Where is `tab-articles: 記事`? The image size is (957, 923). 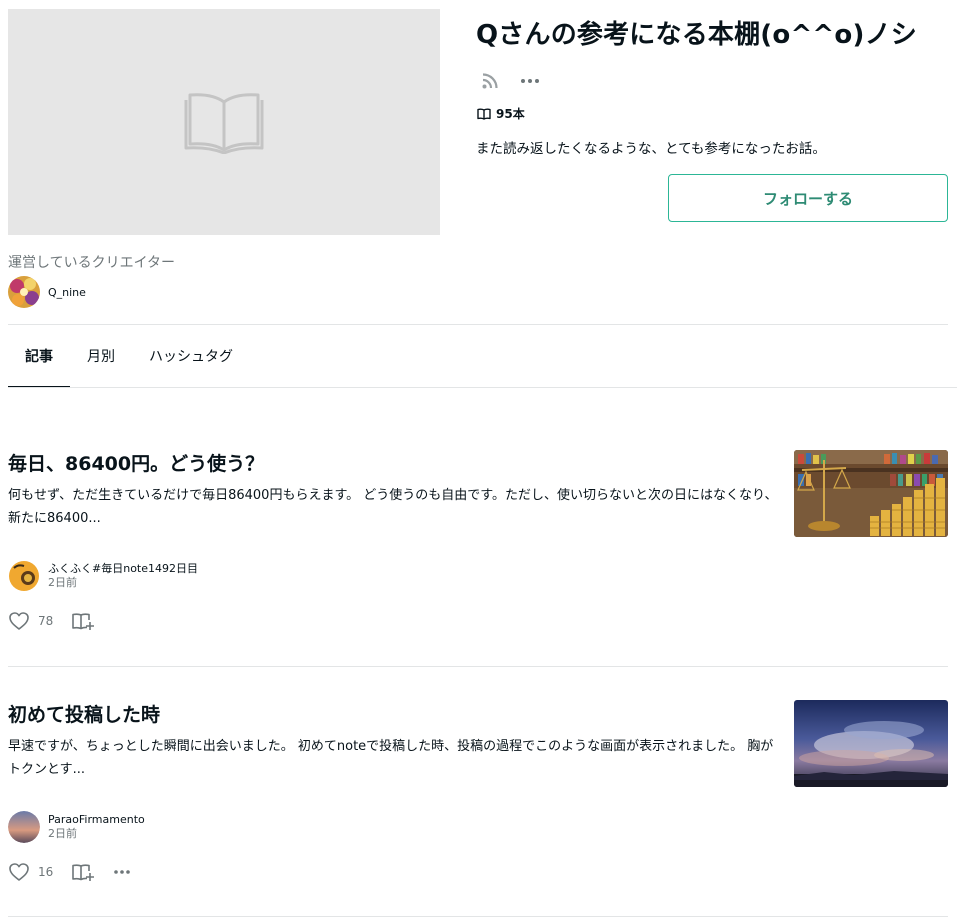
tab-articles: 記事 is located at coordinates (39, 356).